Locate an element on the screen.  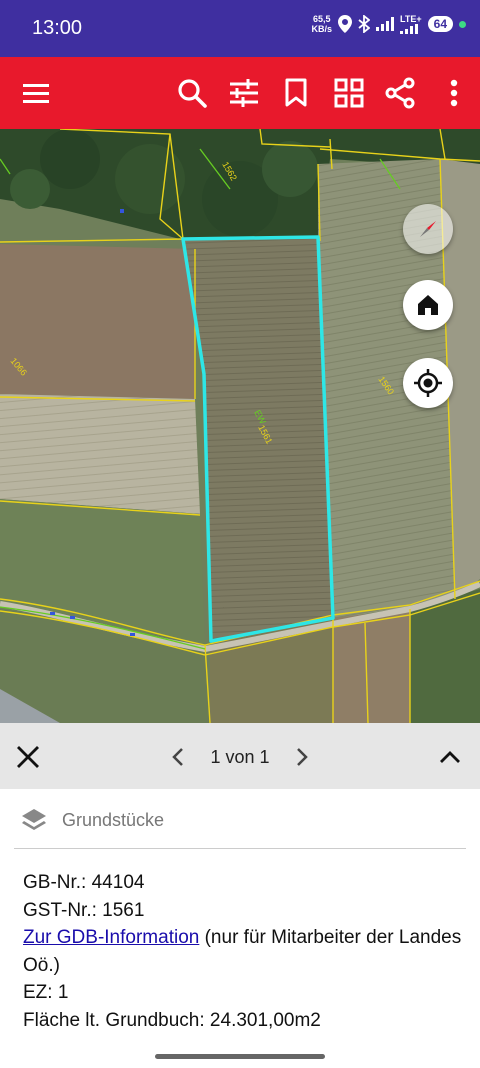
more-vert-icon is located at coordinates (454, 93).